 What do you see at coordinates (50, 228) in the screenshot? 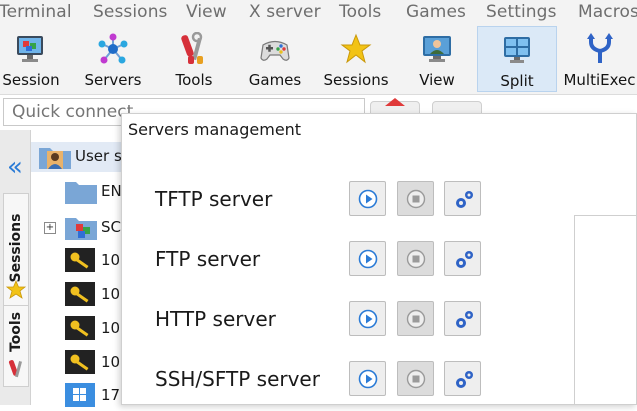
I see `expand-toggle: +` at bounding box center [50, 228].